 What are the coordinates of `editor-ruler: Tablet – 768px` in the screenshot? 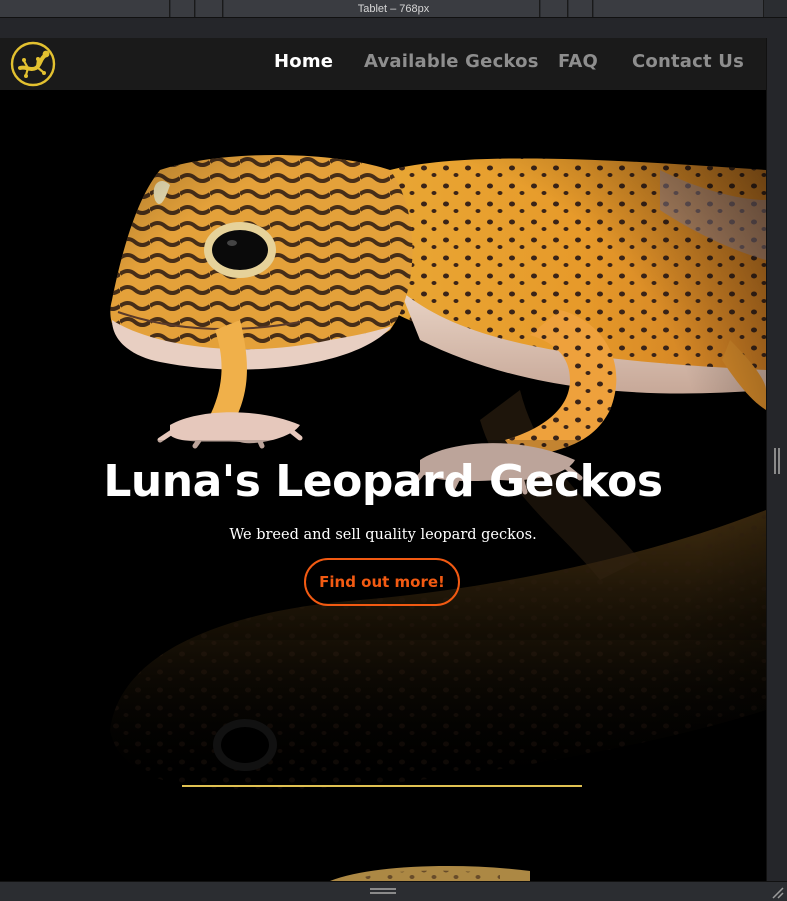 It's located at (393, 9).